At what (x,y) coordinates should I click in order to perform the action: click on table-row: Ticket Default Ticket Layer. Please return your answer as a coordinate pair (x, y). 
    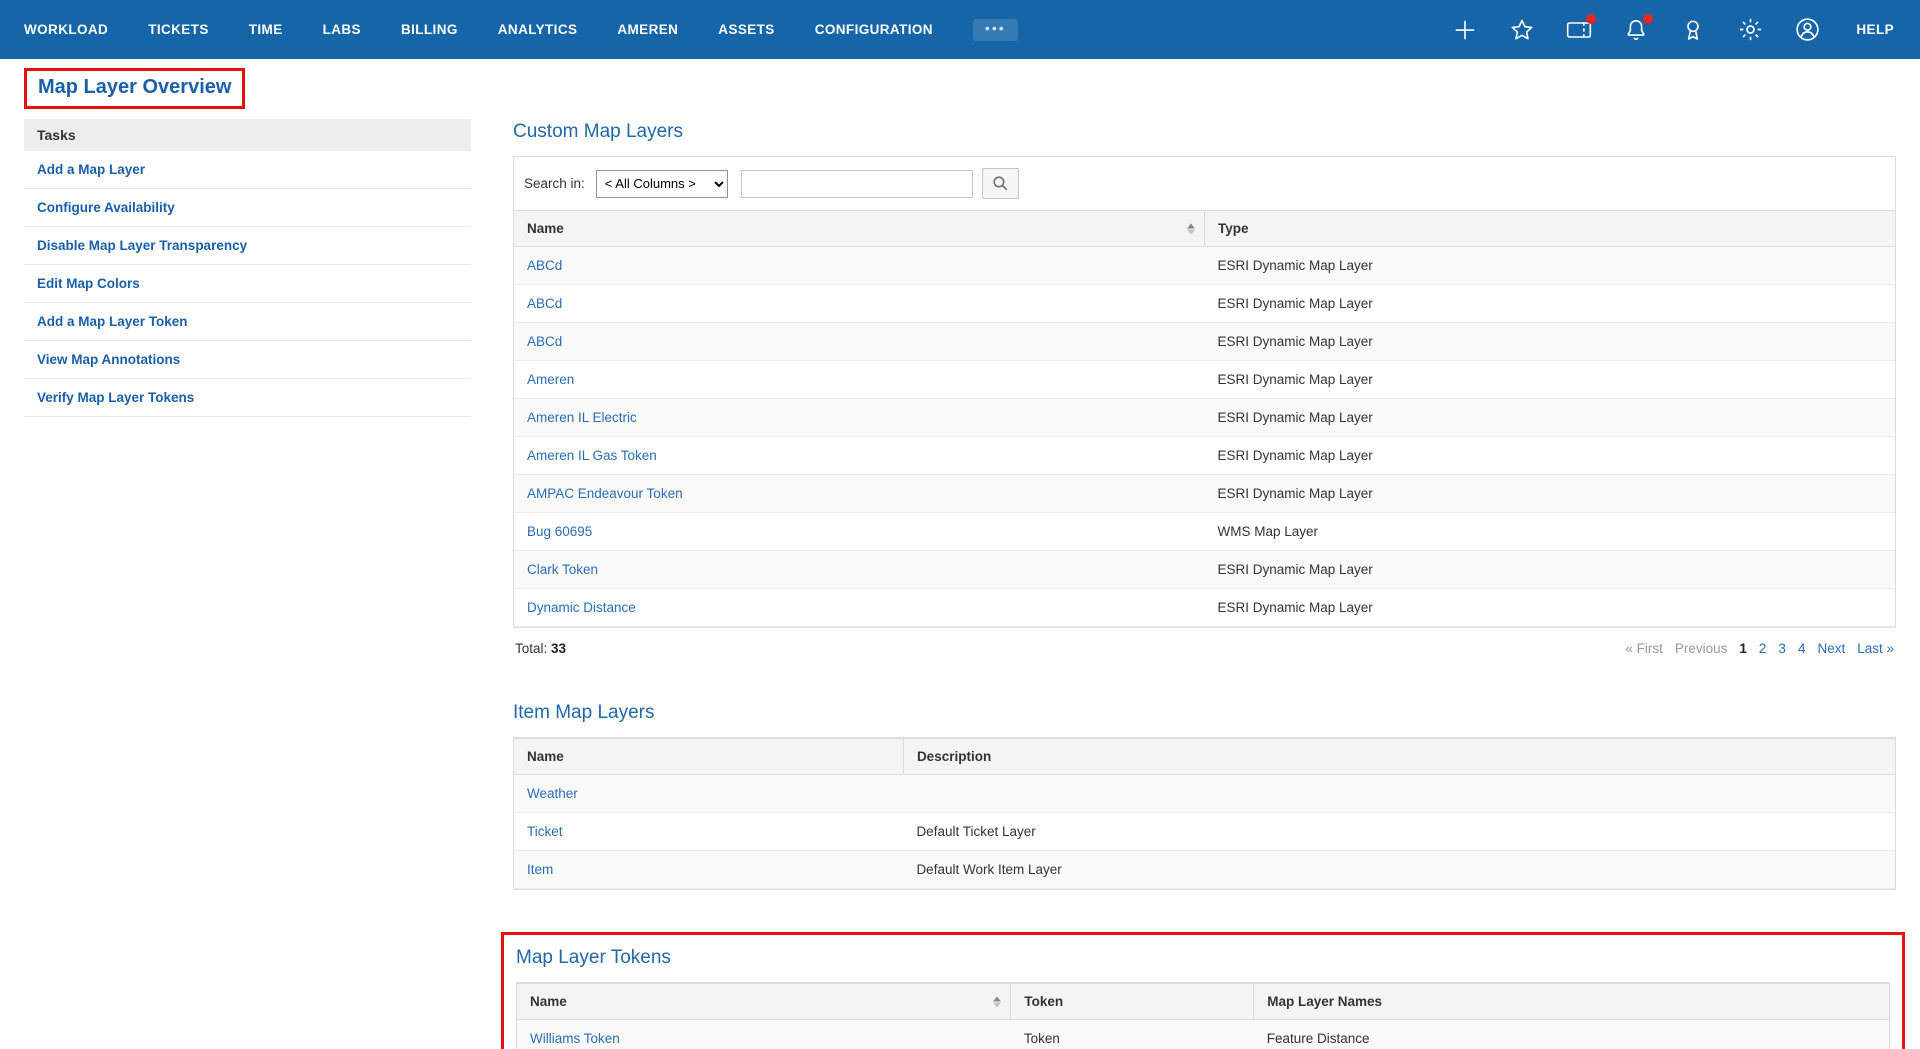
    Looking at the image, I should click on (1204, 831).